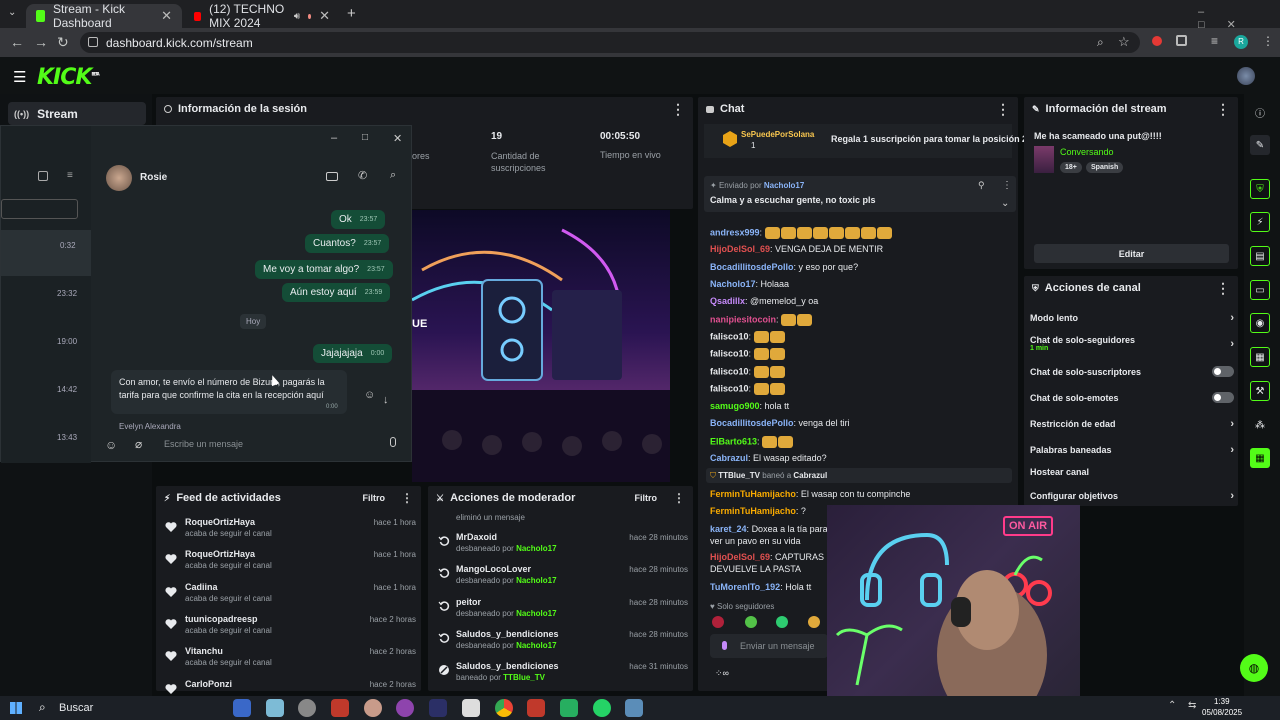 This screenshot has width=1280, height=720. Describe the element at coordinates (504, 708) in the screenshot. I see `taskbar-chrome-icon` at that location.